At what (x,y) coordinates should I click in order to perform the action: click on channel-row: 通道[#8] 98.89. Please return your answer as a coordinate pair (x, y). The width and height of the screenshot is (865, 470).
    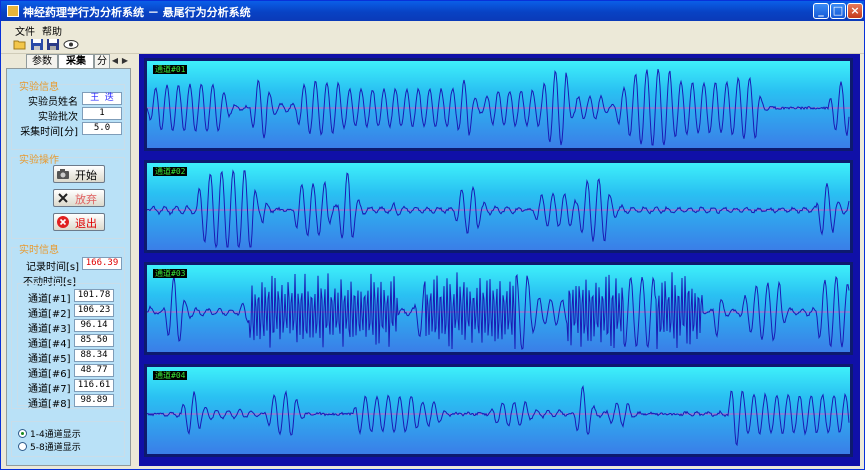
    Looking at the image, I should click on (69, 402).